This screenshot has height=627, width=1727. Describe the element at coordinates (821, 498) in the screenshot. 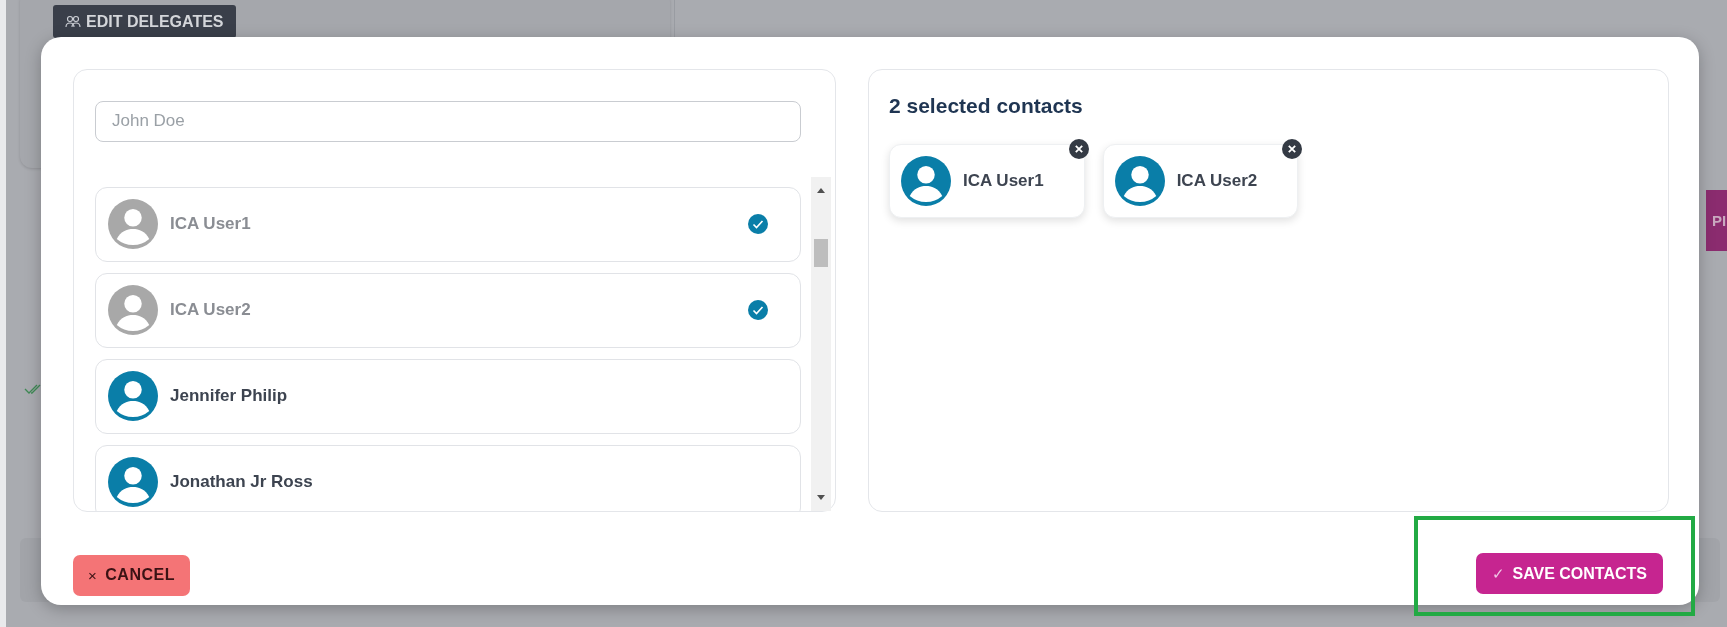

I see `scroll-down-icon` at that location.